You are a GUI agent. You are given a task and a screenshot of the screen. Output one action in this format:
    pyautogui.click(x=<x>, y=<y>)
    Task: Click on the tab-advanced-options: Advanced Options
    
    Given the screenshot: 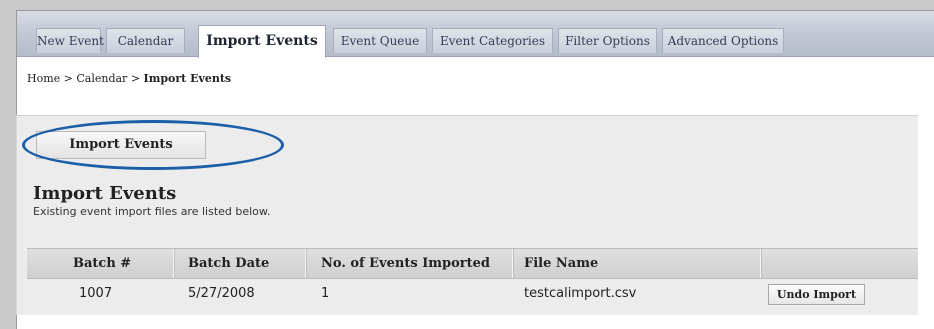 What is the action you would take?
    pyautogui.click(x=723, y=40)
    